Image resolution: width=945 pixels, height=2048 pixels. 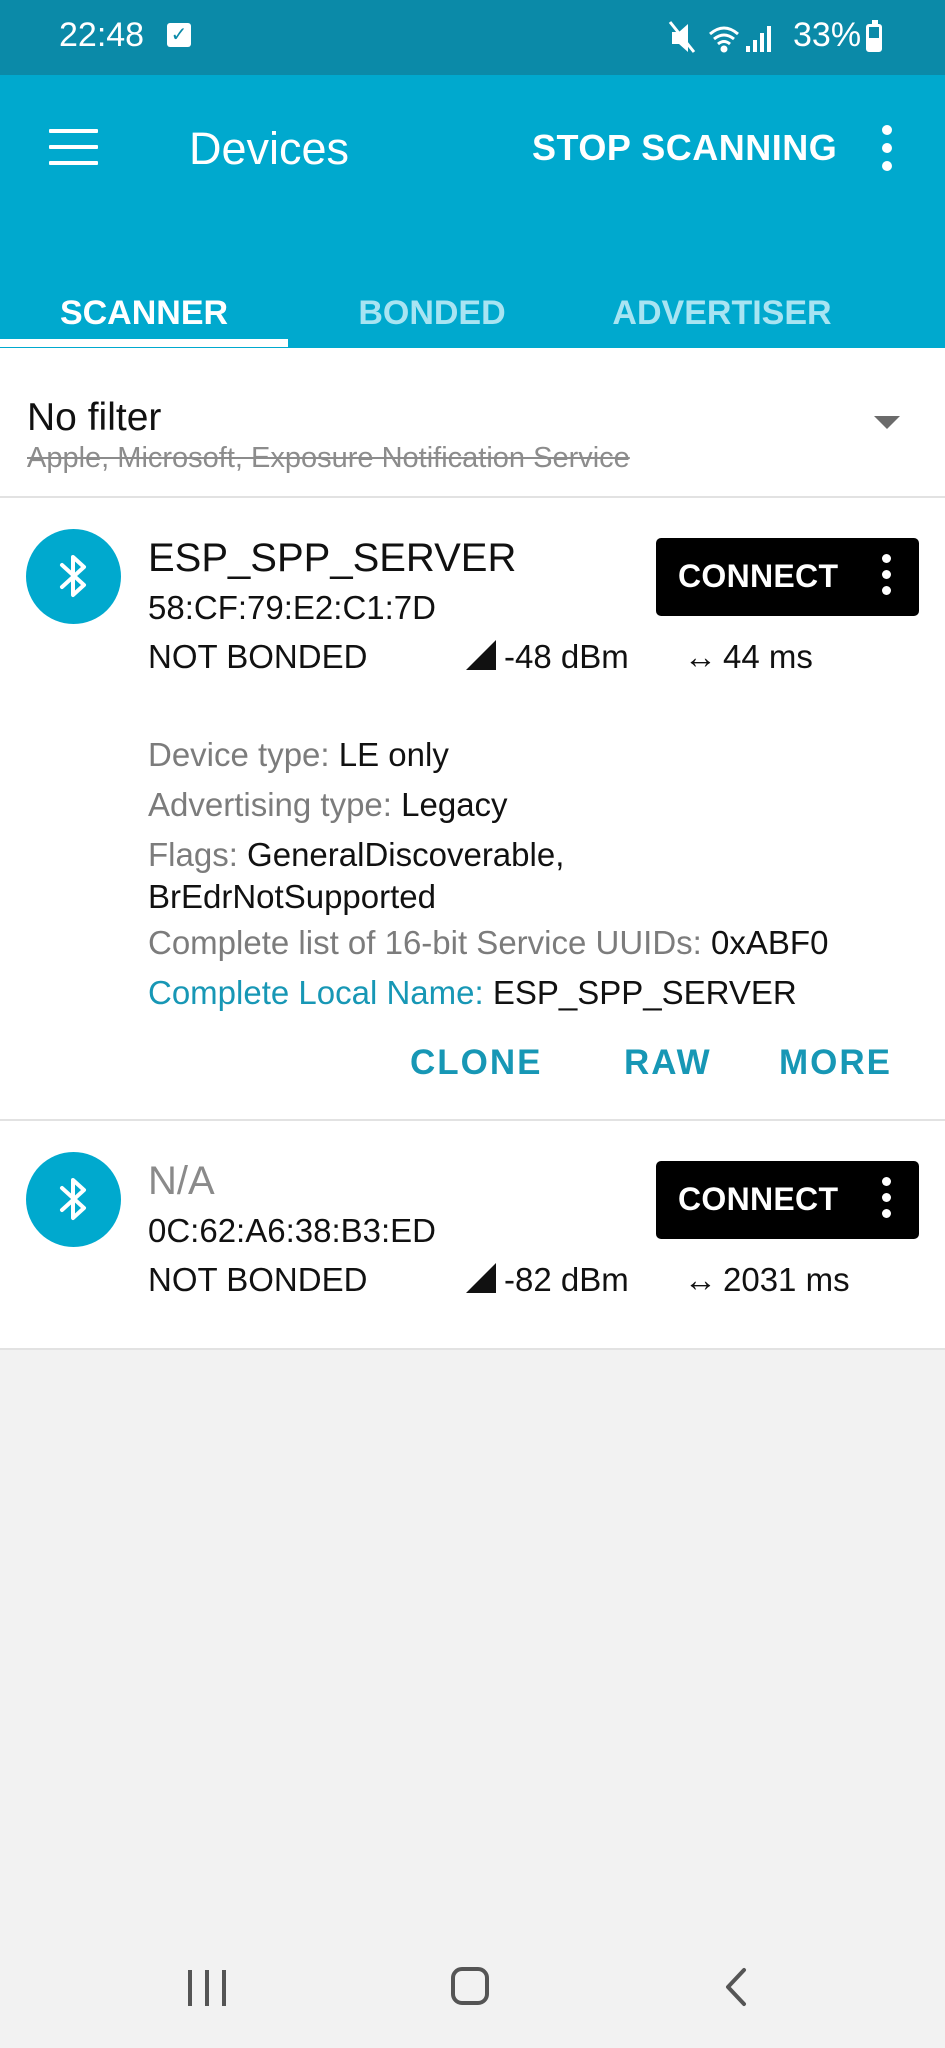 What do you see at coordinates (328, 804) in the screenshot?
I see `detail-advertising-type: Advertising type: Legacy` at bounding box center [328, 804].